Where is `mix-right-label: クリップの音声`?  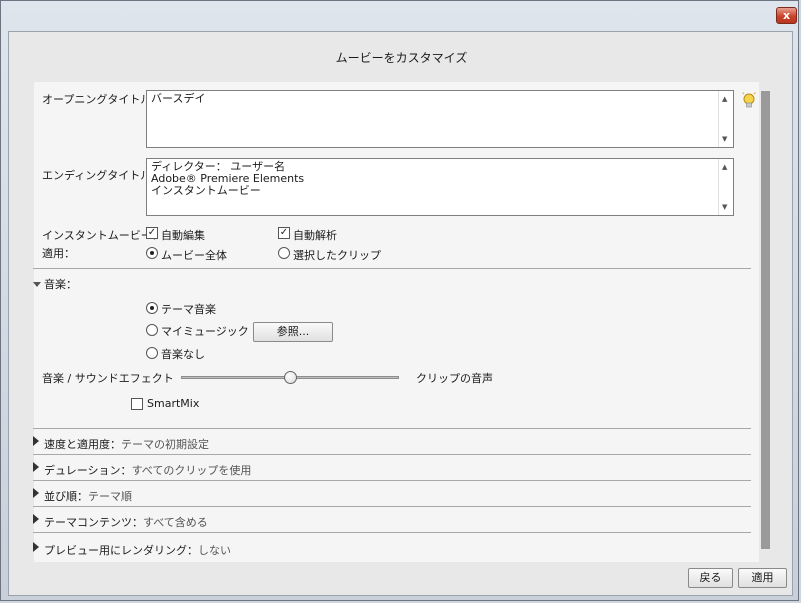 mix-right-label: クリップの音声 is located at coordinates (454, 378).